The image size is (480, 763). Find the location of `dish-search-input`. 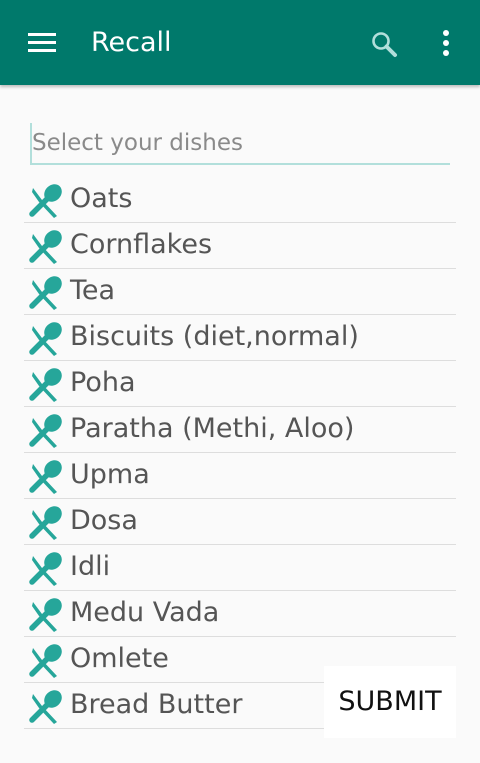

dish-search-input is located at coordinates (240, 144).